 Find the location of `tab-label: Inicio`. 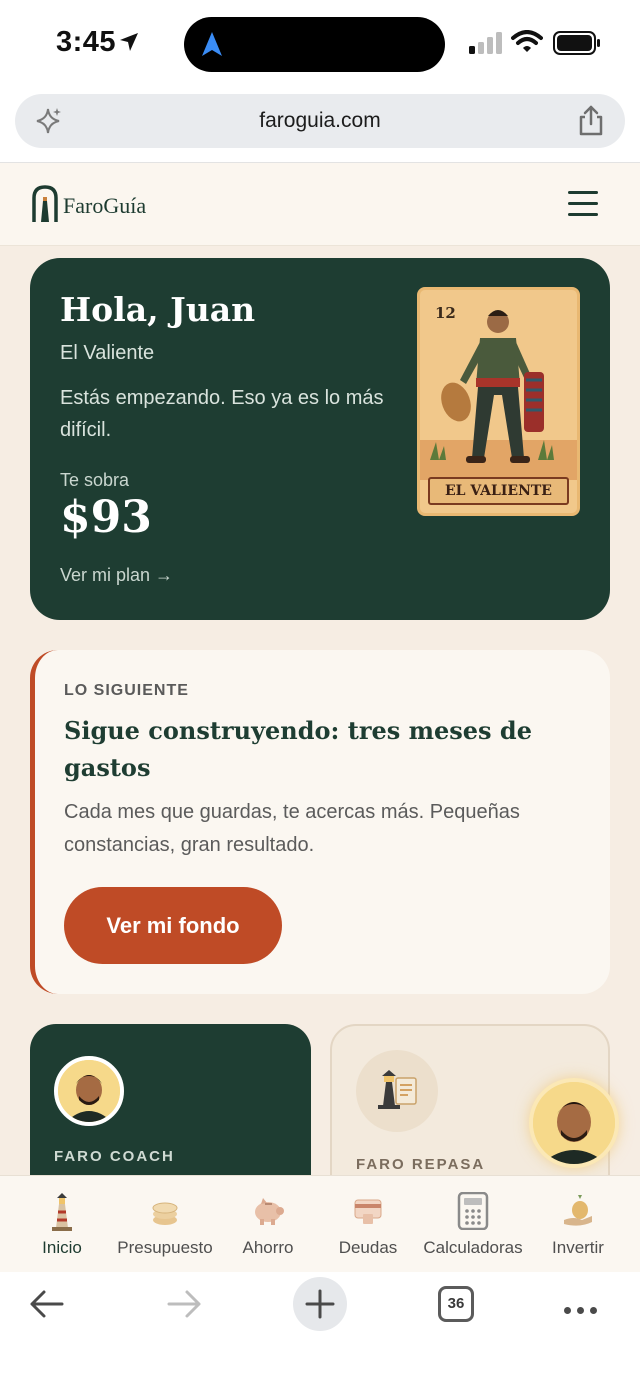

tab-label: Inicio is located at coordinates (62, 1247).